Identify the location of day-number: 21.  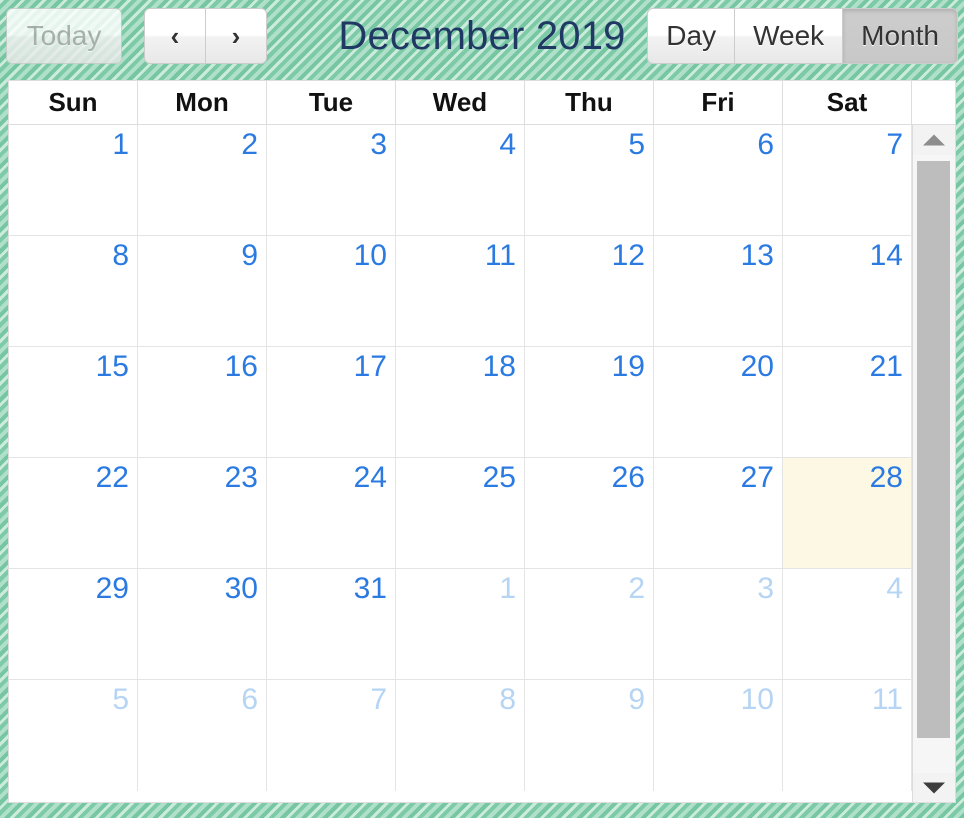
(886, 367).